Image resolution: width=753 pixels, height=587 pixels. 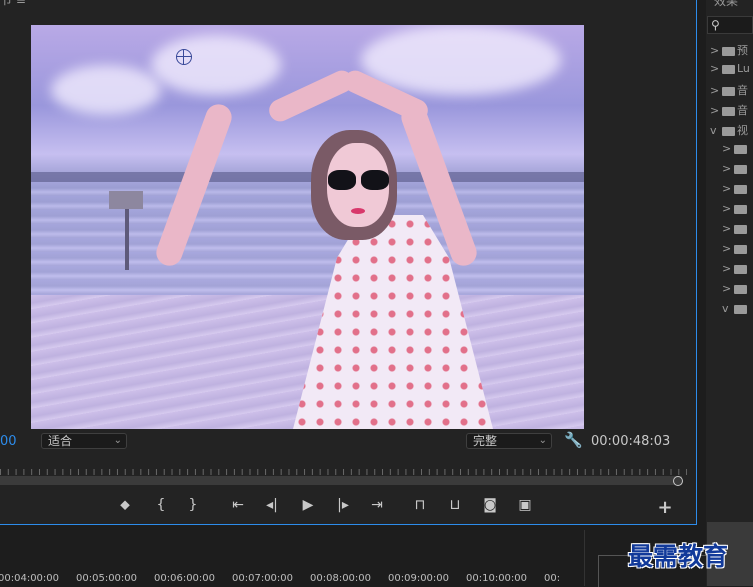 I want to click on effects-tree-item: v视, so click(x=729, y=131).